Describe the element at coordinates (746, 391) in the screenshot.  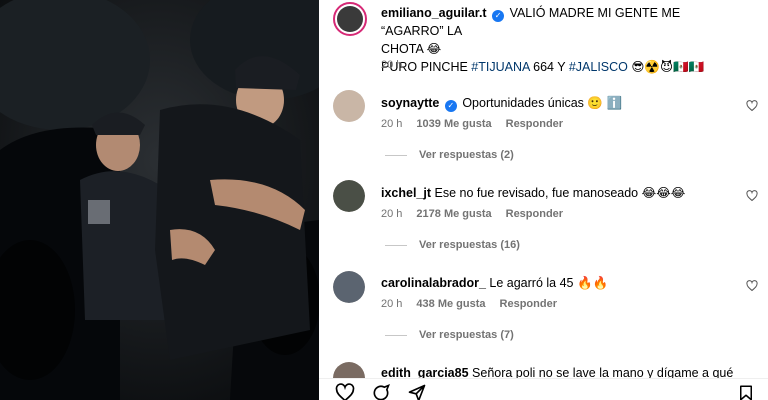
I see `bookmark-icon` at that location.